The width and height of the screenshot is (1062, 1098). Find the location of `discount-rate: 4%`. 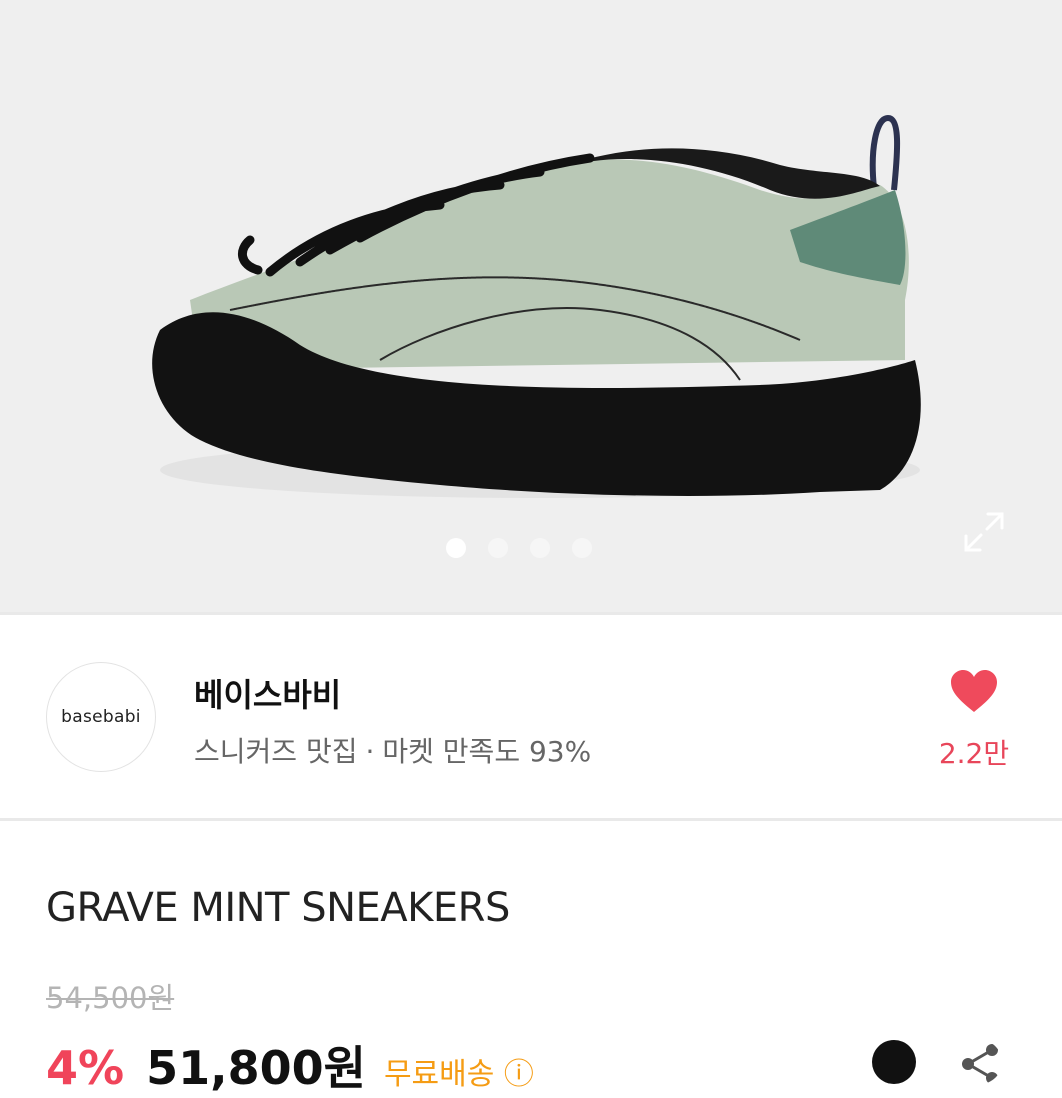

discount-rate: 4% is located at coordinates (85, 1068).